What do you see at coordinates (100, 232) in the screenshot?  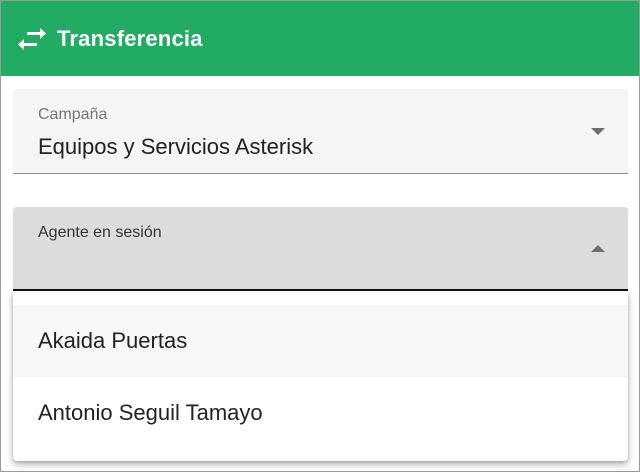 I see `agente-label: Agente en sesión` at bounding box center [100, 232].